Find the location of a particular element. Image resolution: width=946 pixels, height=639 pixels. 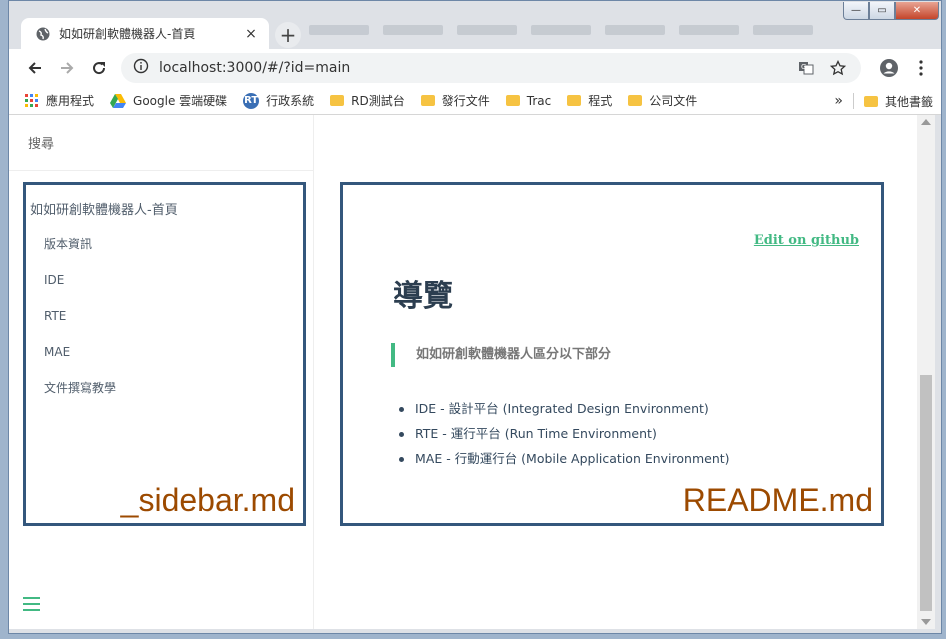

page-heading: 導覽 is located at coordinates (423, 296).